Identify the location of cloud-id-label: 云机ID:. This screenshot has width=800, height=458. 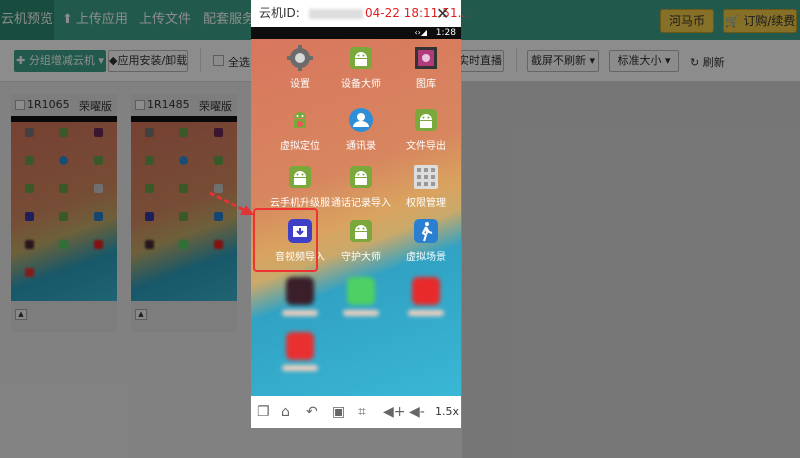
(279, 13).